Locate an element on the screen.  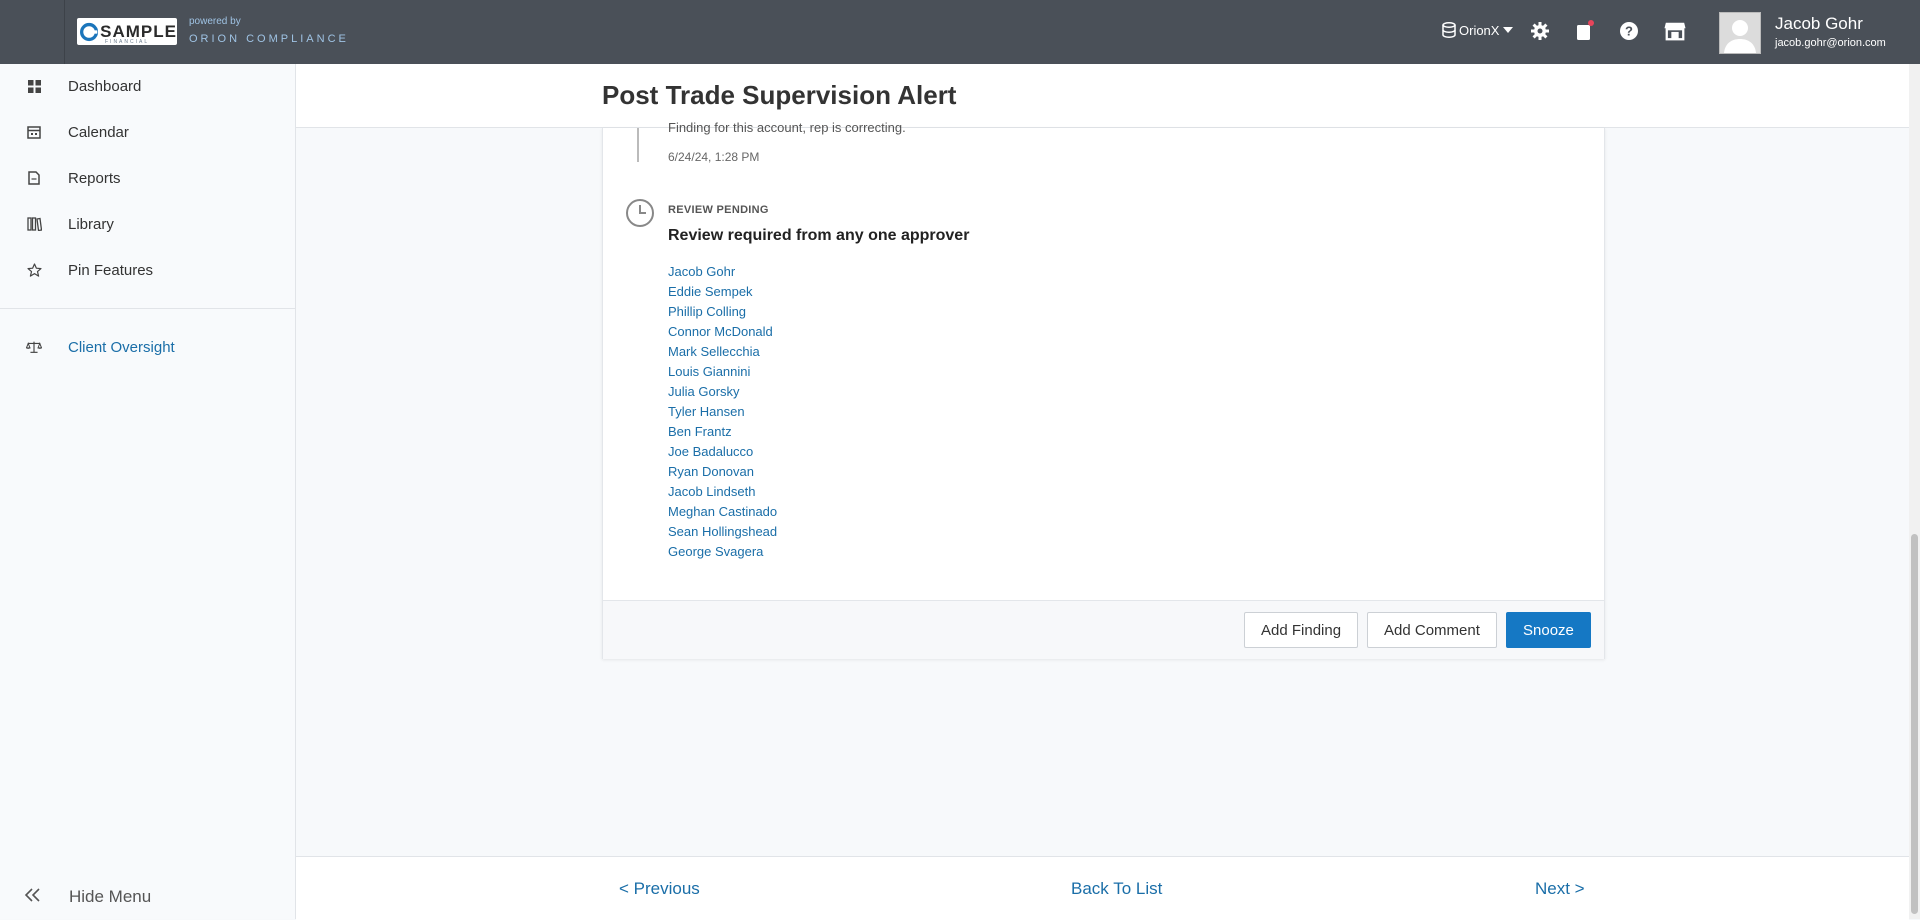
approver-link: Julia Gorsky is located at coordinates (722, 392).